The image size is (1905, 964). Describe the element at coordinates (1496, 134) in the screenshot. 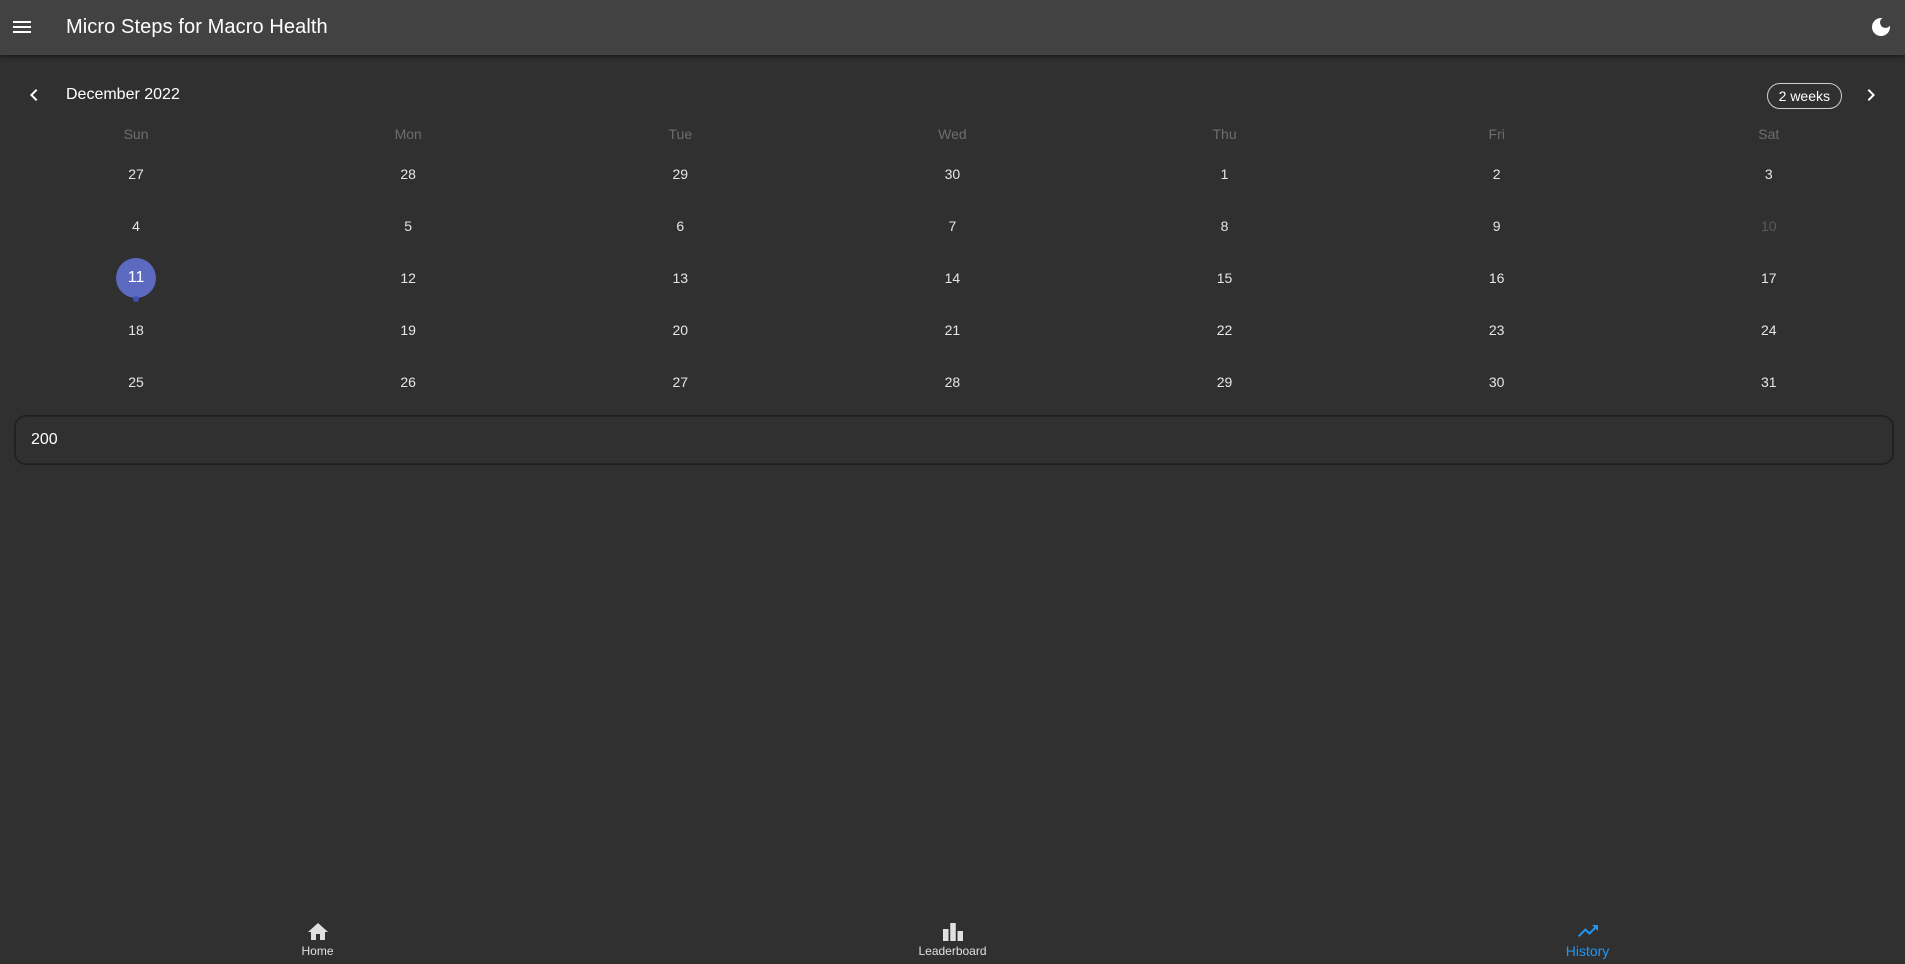

I see `weekday-label: Fri` at that location.